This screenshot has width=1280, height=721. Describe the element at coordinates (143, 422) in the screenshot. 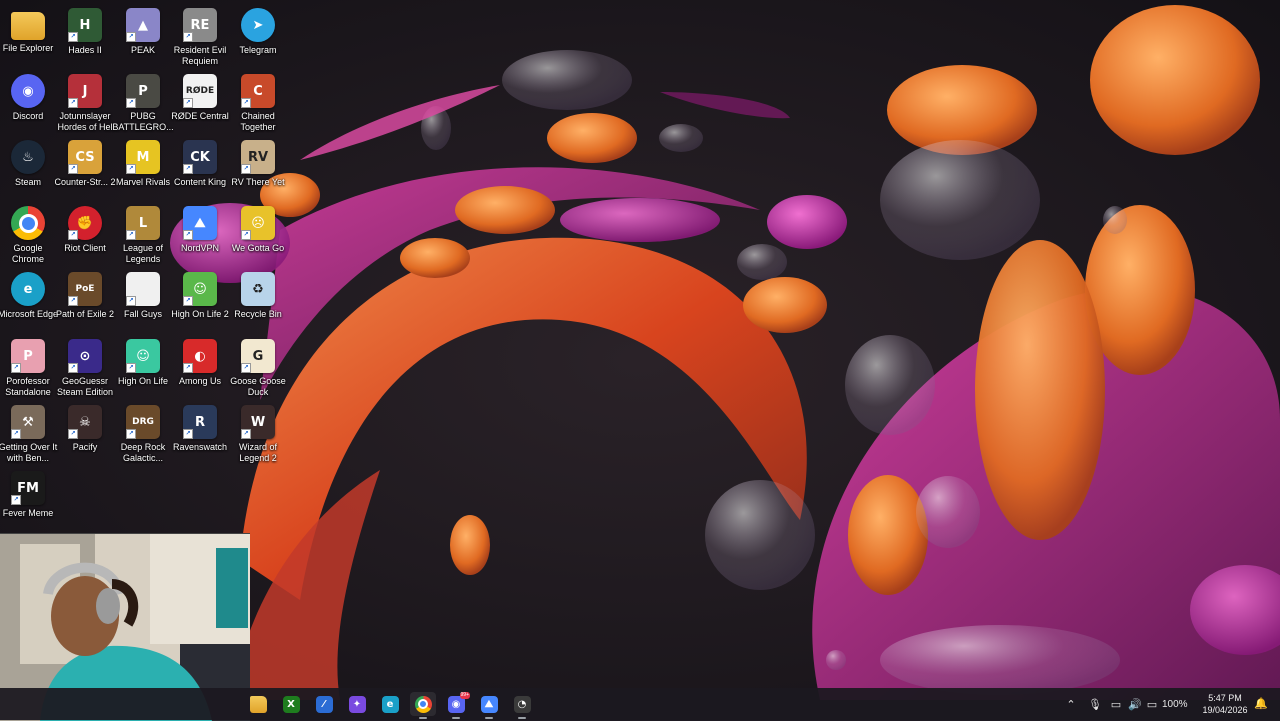

I see `deep-rock-galactic-icon: DRG ↗` at that location.